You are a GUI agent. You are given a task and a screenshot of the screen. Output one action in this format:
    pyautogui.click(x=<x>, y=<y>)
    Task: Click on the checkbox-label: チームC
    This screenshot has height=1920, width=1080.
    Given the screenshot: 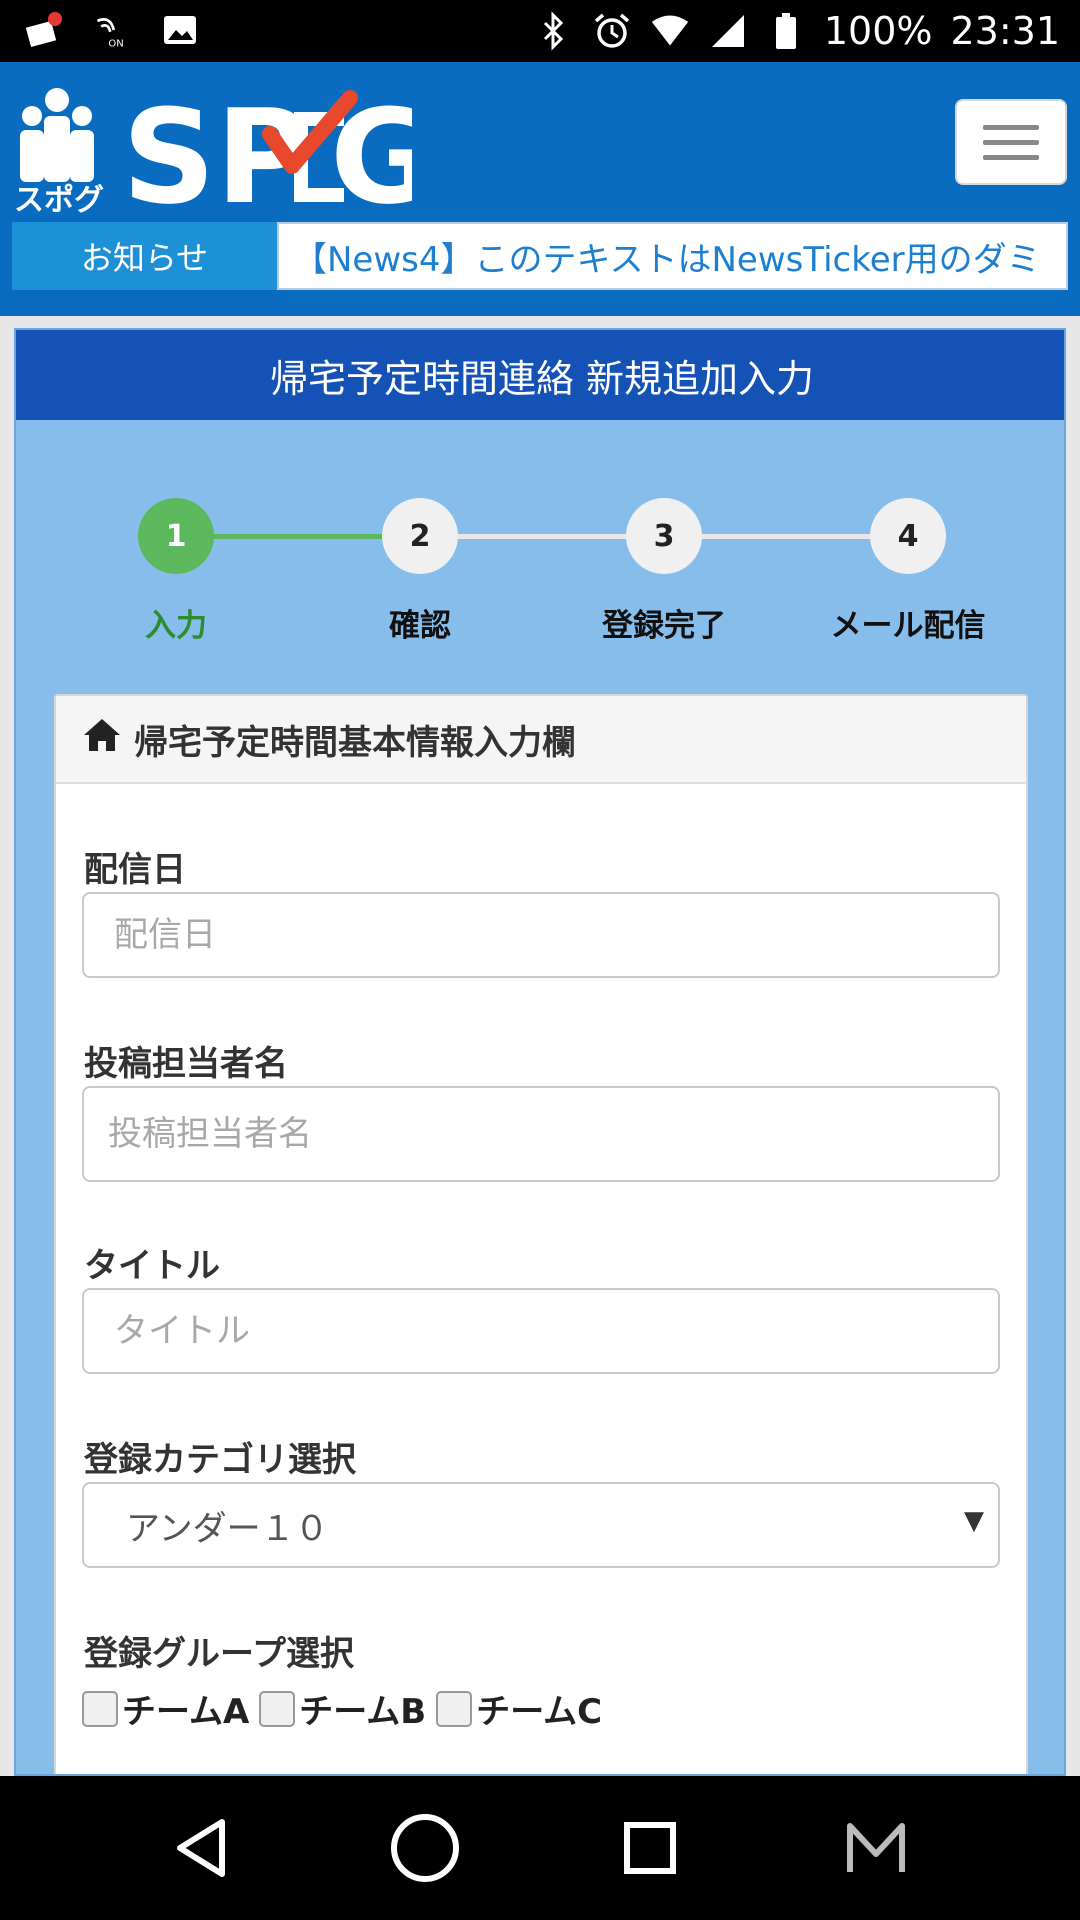 What is the action you would take?
    pyautogui.click(x=539, y=1712)
    